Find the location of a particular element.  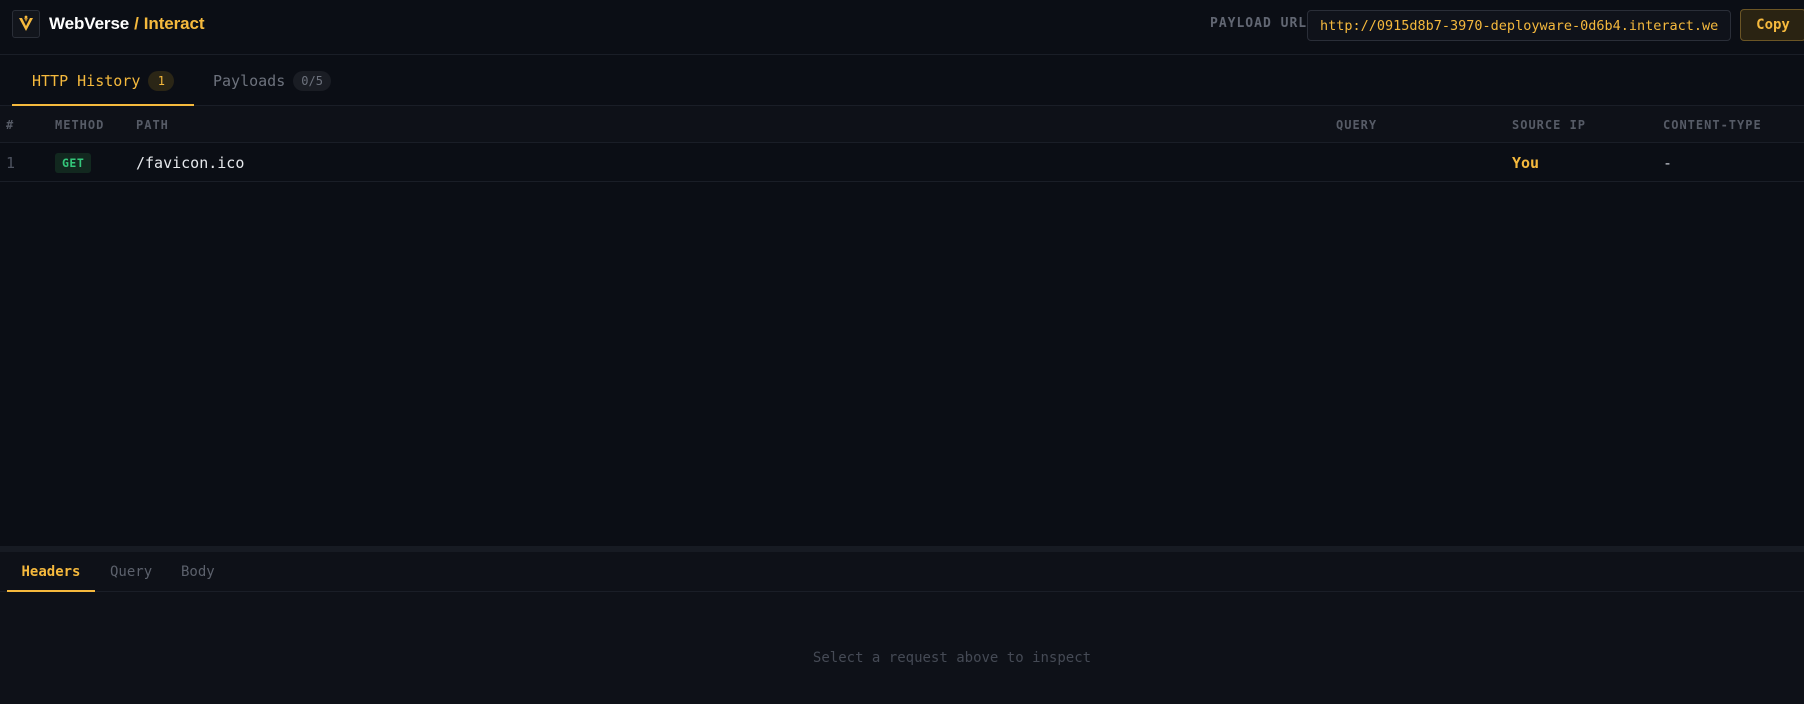

tab-headers: Headers is located at coordinates (51, 572).